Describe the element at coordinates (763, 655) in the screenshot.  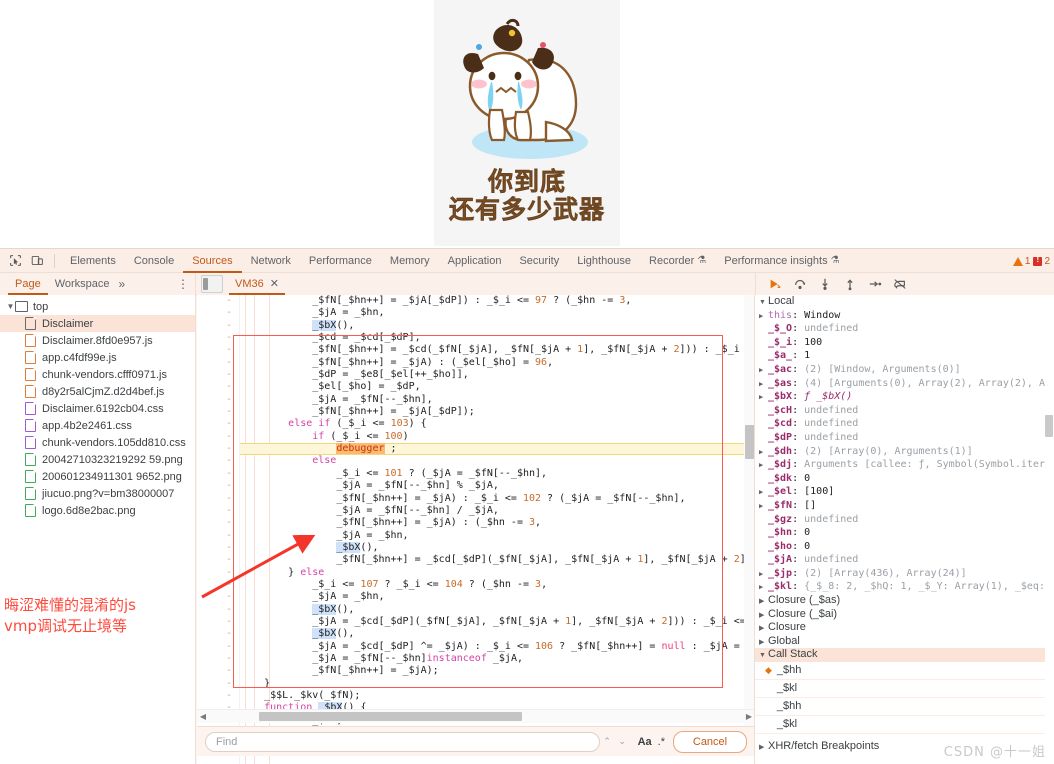
I see `chevron-down-icon: ▼` at that location.